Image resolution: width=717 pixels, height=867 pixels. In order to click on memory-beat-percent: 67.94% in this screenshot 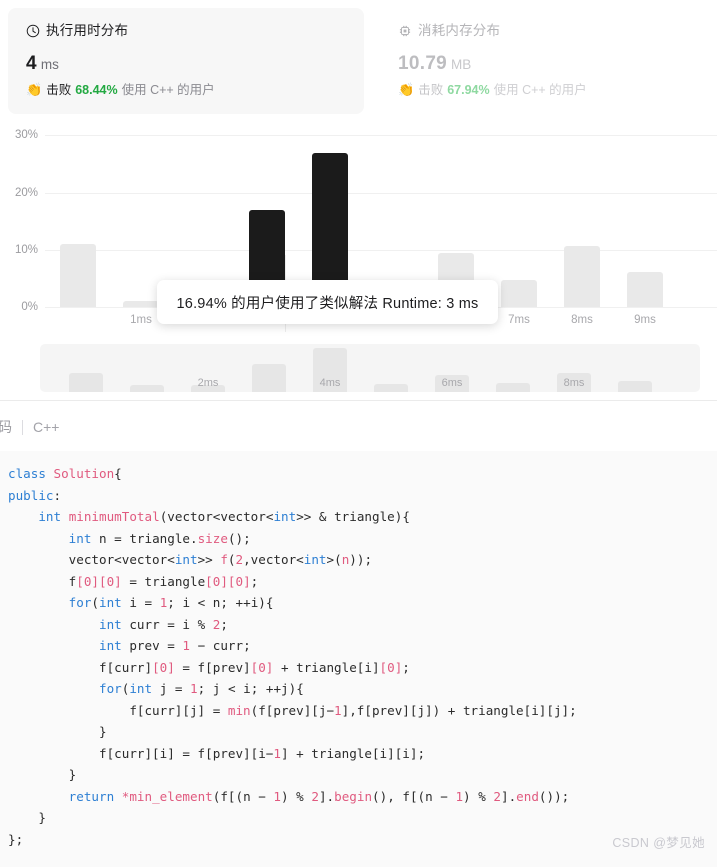, I will do `click(468, 90)`.